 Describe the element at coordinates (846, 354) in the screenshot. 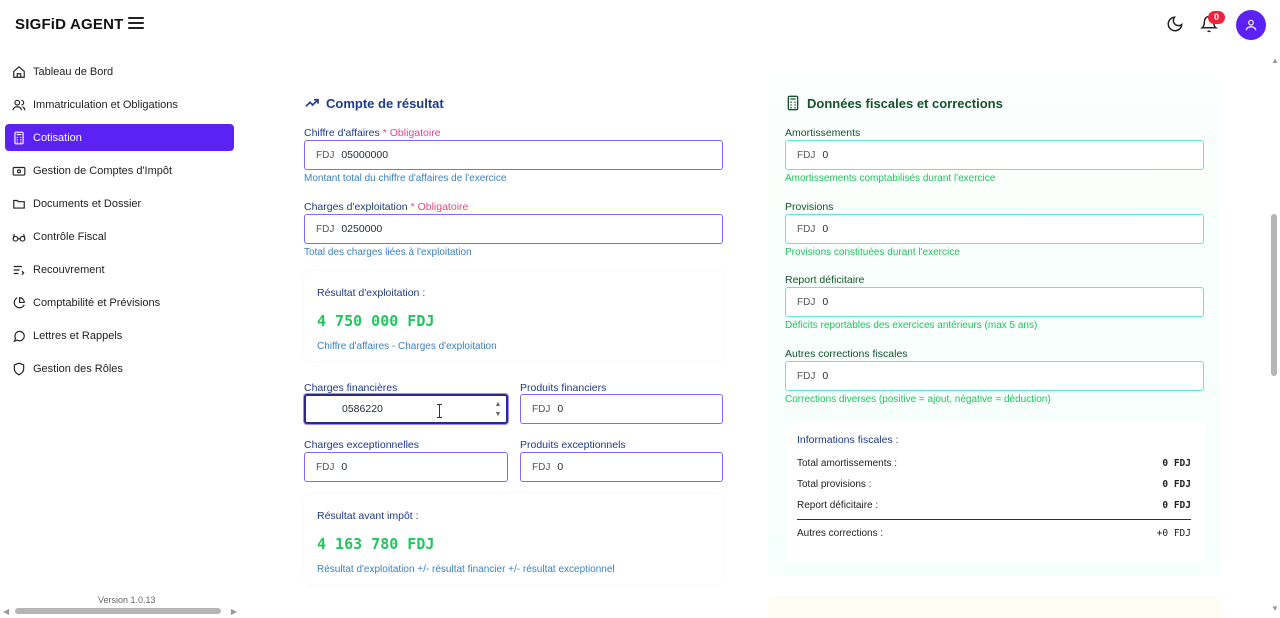

I see `autres-corrections-label: Autres corrections fiscales` at that location.